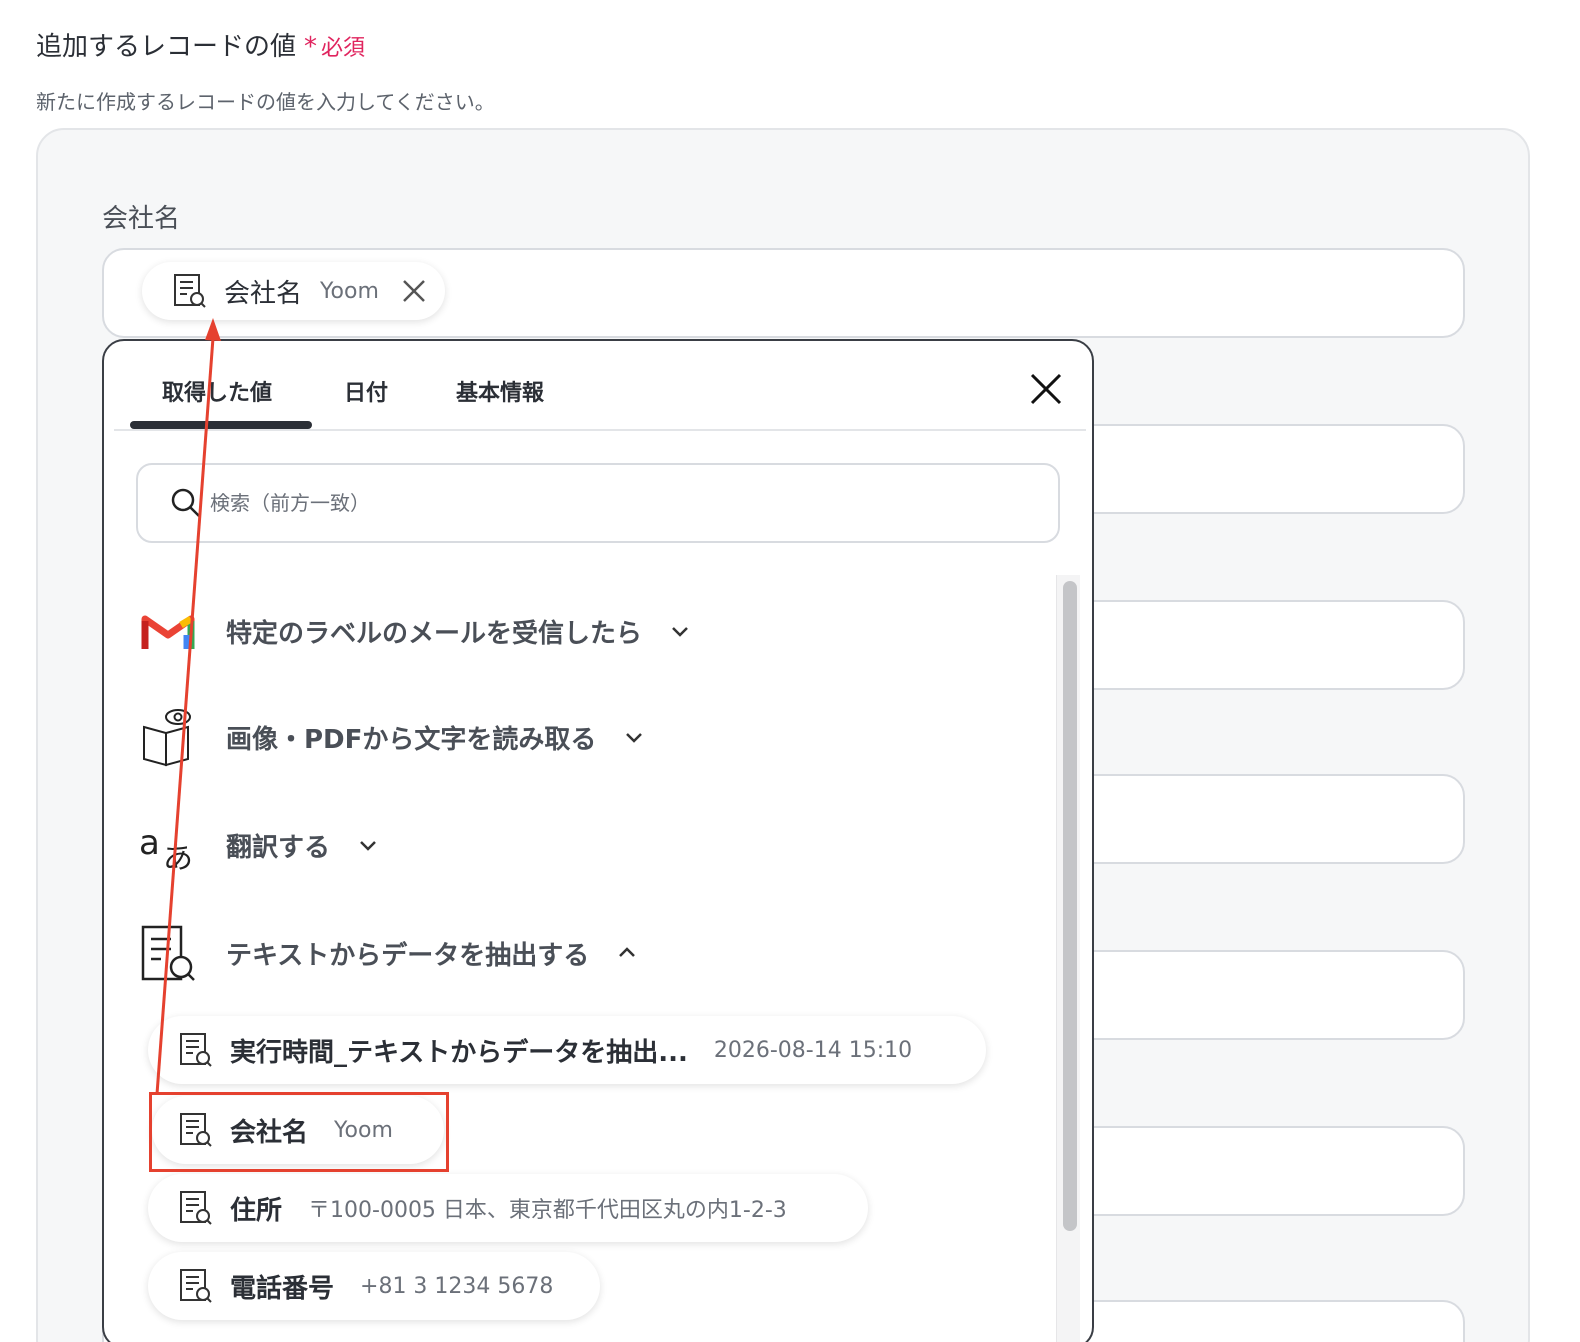  I want to click on required-badge: * 必須, so click(334, 46).